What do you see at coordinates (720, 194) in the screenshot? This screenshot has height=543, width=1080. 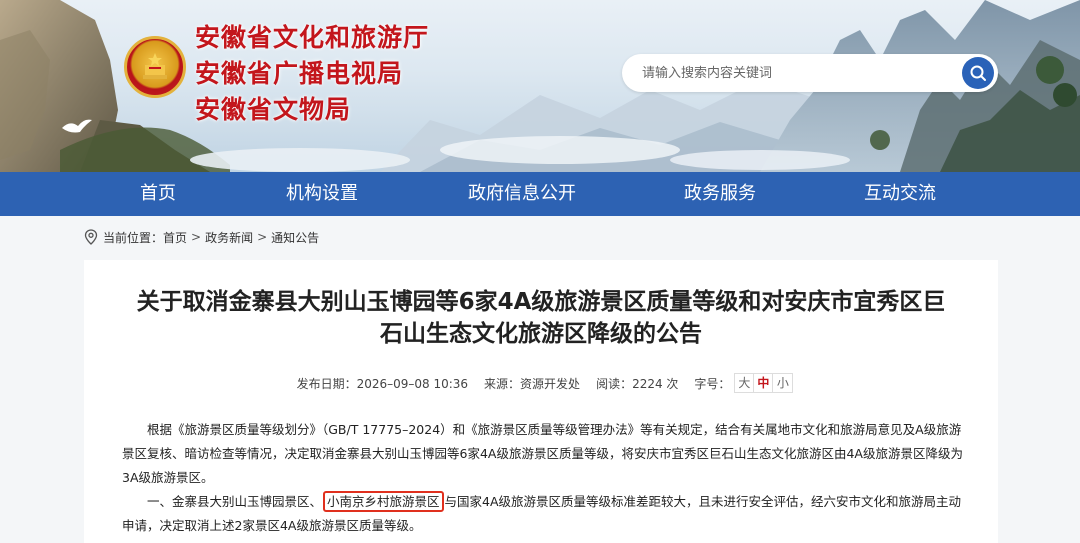 I see `nav-item-gov-services: 政务服务` at bounding box center [720, 194].